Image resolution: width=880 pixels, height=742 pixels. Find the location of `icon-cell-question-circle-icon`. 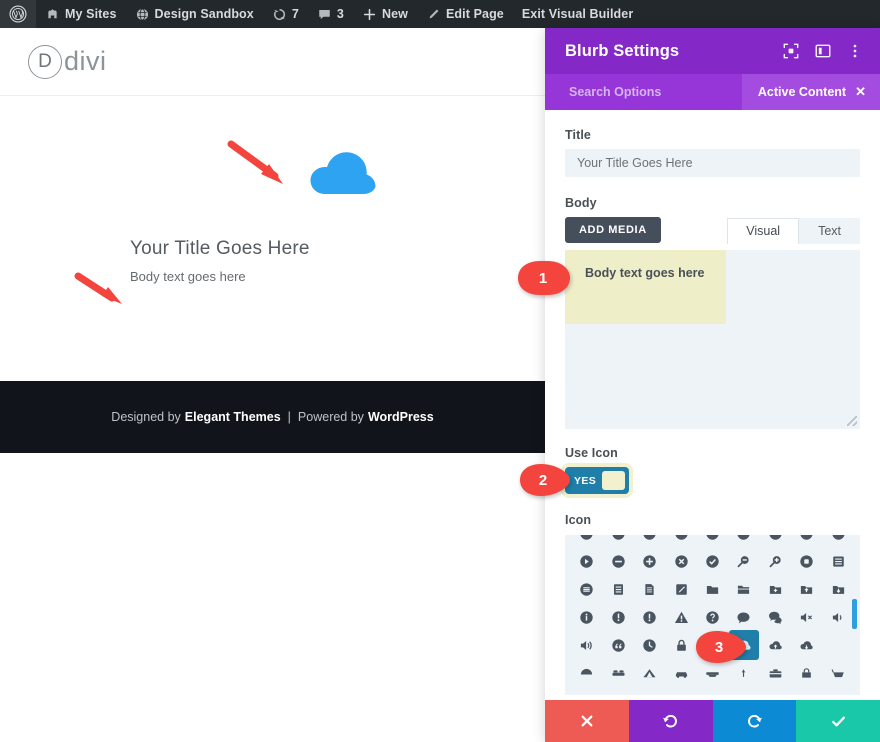

icon-cell-question-circle-icon is located at coordinates (712, 617).